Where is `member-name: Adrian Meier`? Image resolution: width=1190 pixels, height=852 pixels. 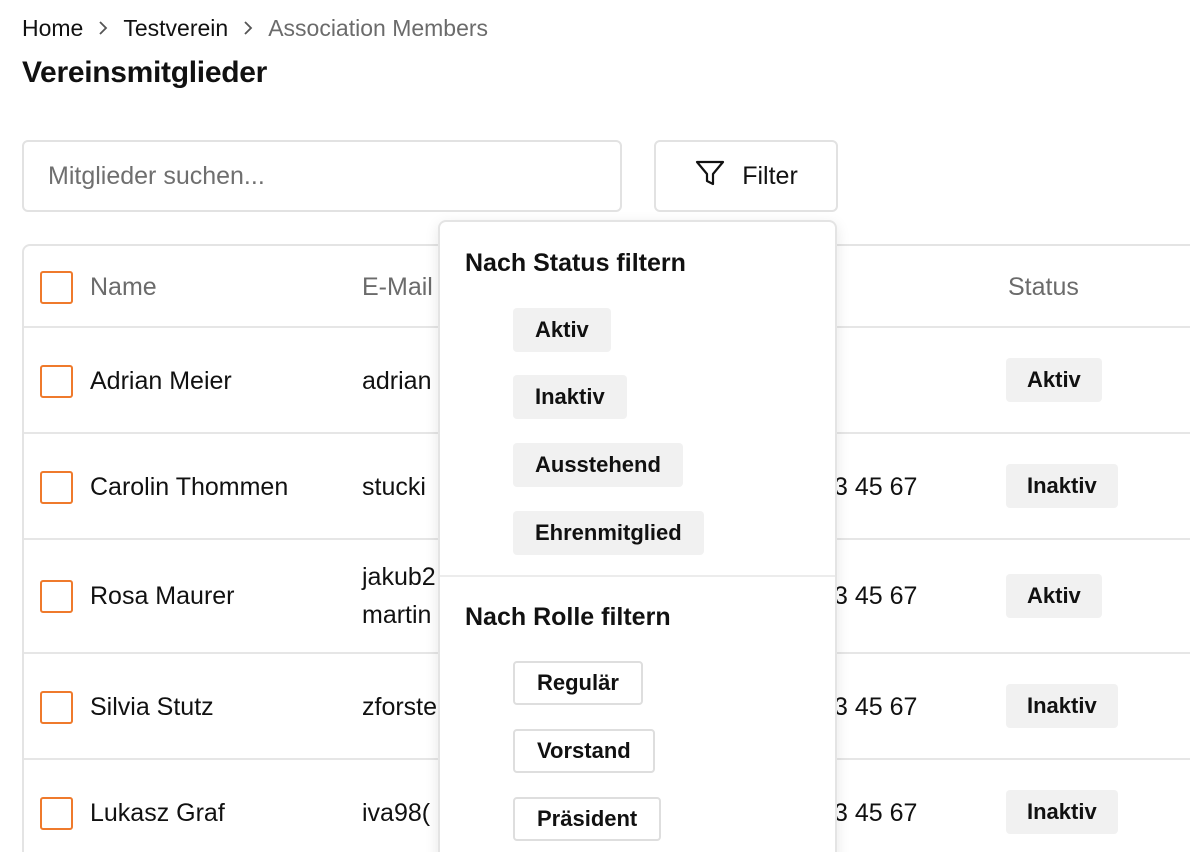
member-name: Adrian Meier is located at coordinates (161, 381).